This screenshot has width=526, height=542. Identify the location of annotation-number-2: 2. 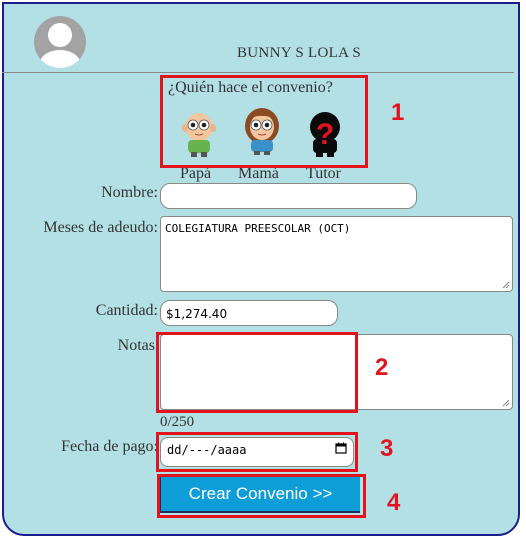
(382, 367).